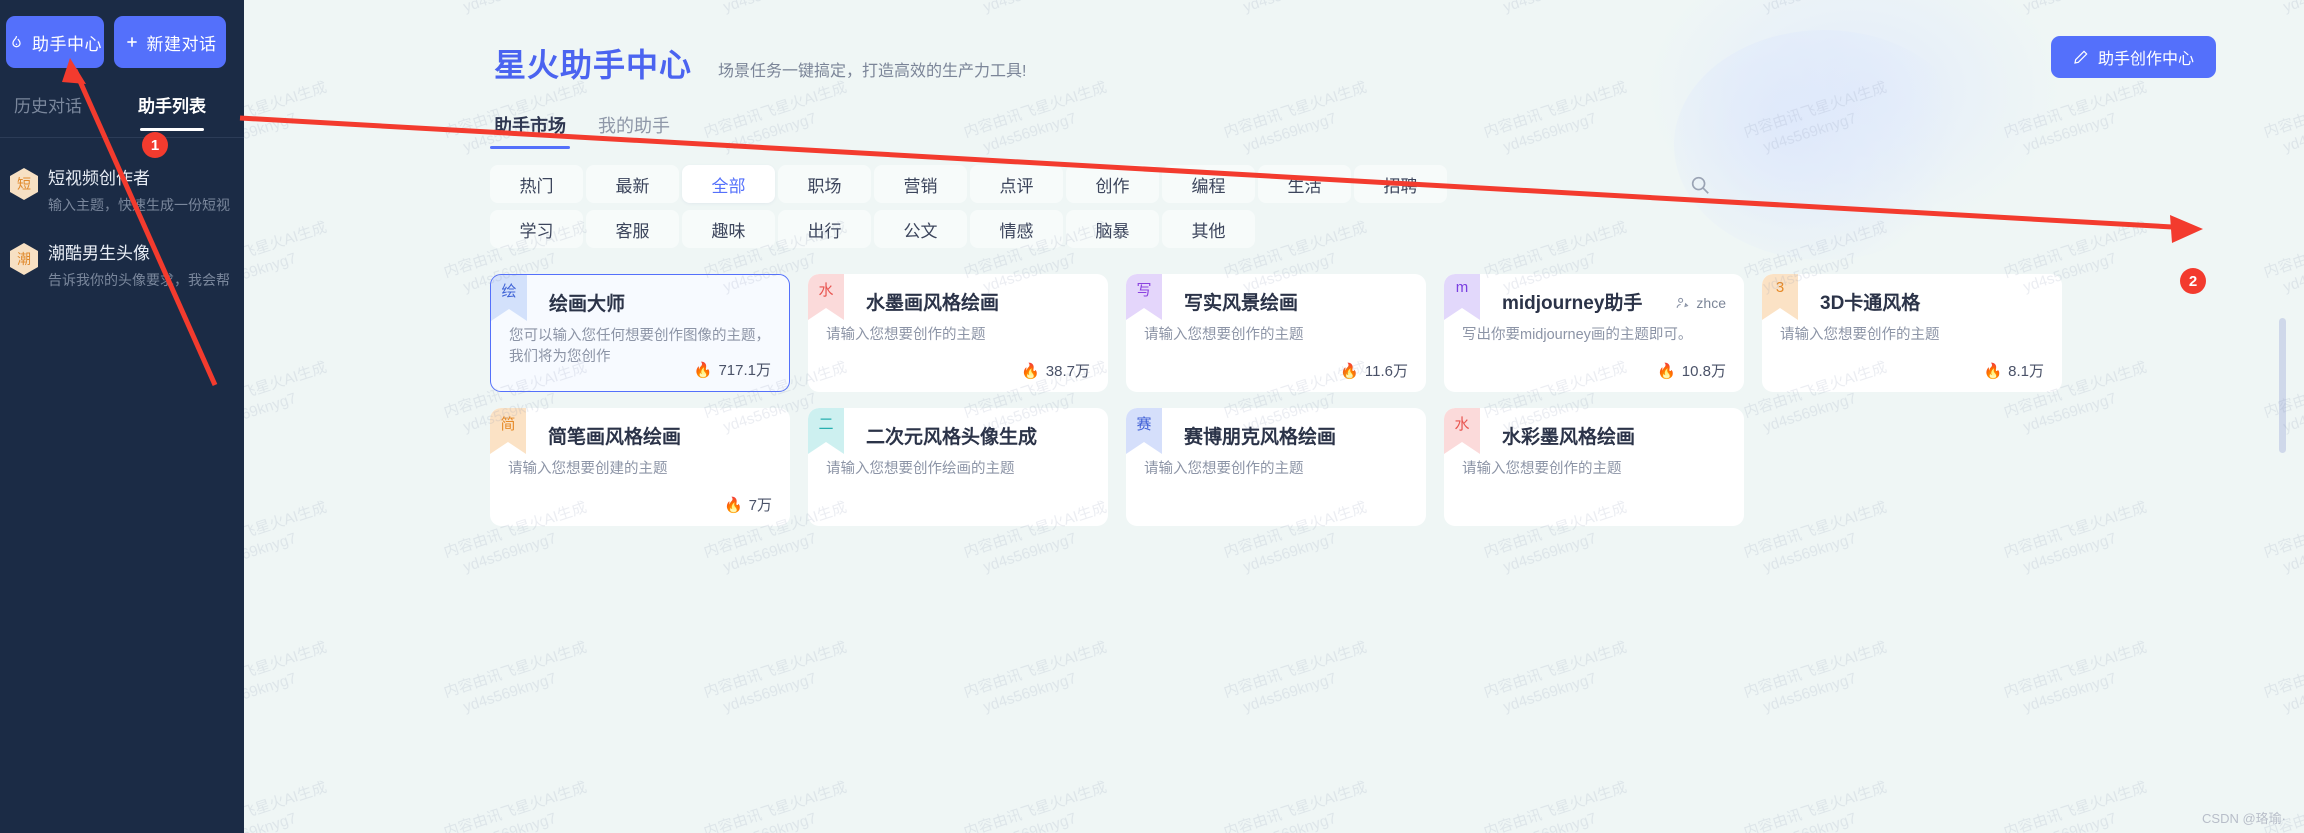 This screenshot has height=833, width=2304. Describe the element at coordinates (1683, 302) in the screenshot. I see `user-edit-icon` at that location.